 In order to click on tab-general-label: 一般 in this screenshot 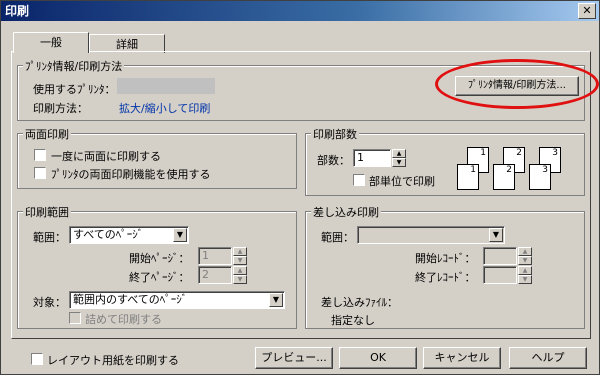, I will do `click(51, 42)`.